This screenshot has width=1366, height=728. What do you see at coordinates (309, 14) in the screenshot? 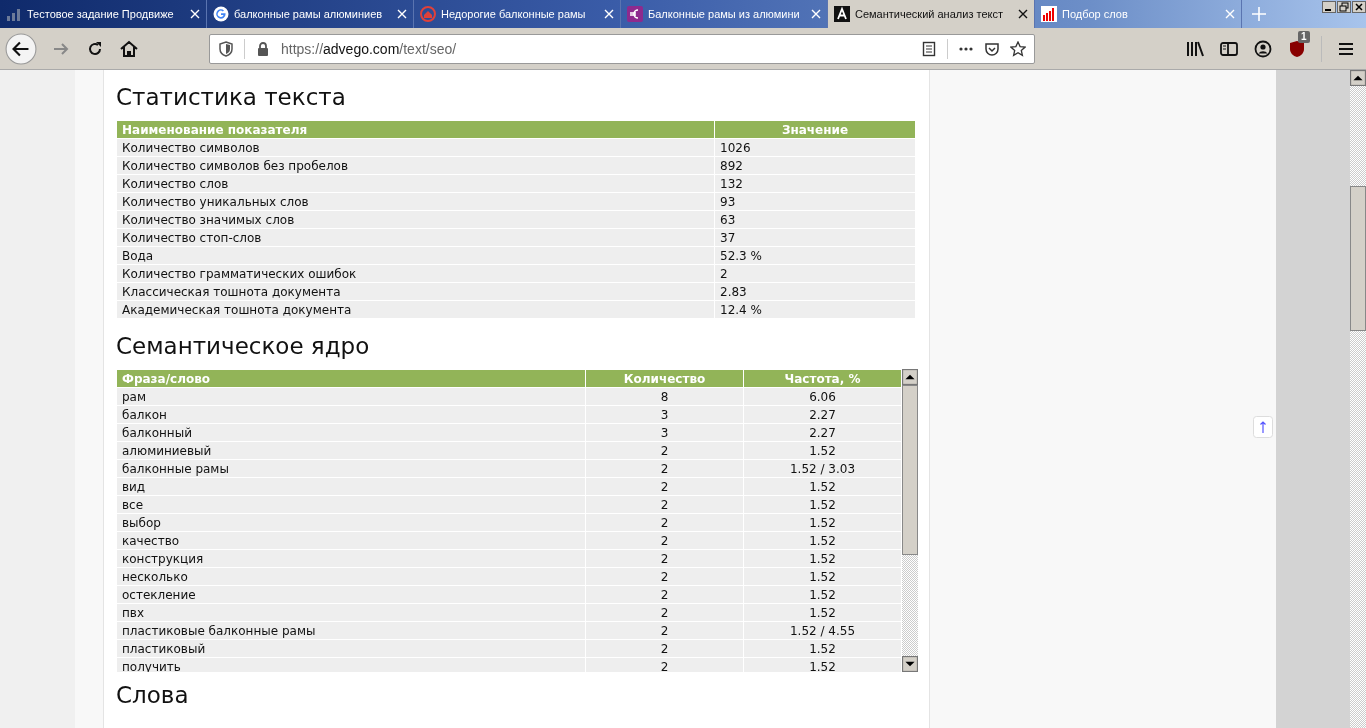
I see `tab-title: балконные рамы алюминиев` at bounding box center [309, 14].